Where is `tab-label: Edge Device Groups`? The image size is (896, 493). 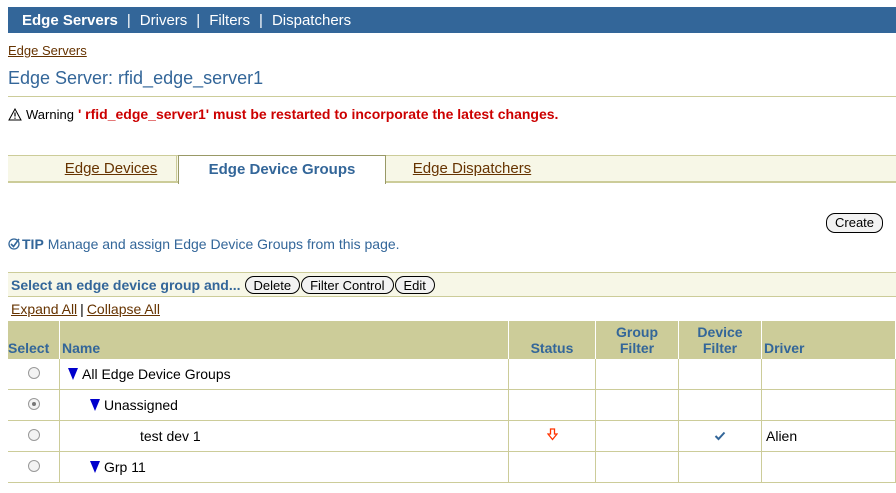
tab-label: Edge Device Groups is located at coordinates (282, 169).